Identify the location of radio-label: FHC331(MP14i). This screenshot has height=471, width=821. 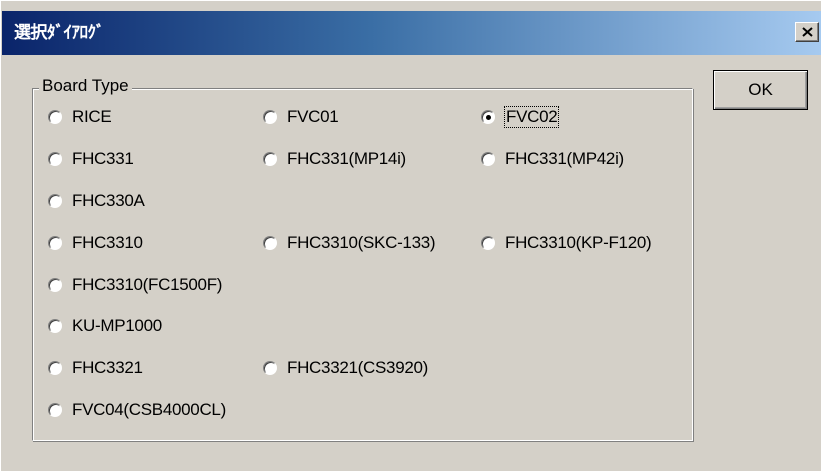
(346, 158).